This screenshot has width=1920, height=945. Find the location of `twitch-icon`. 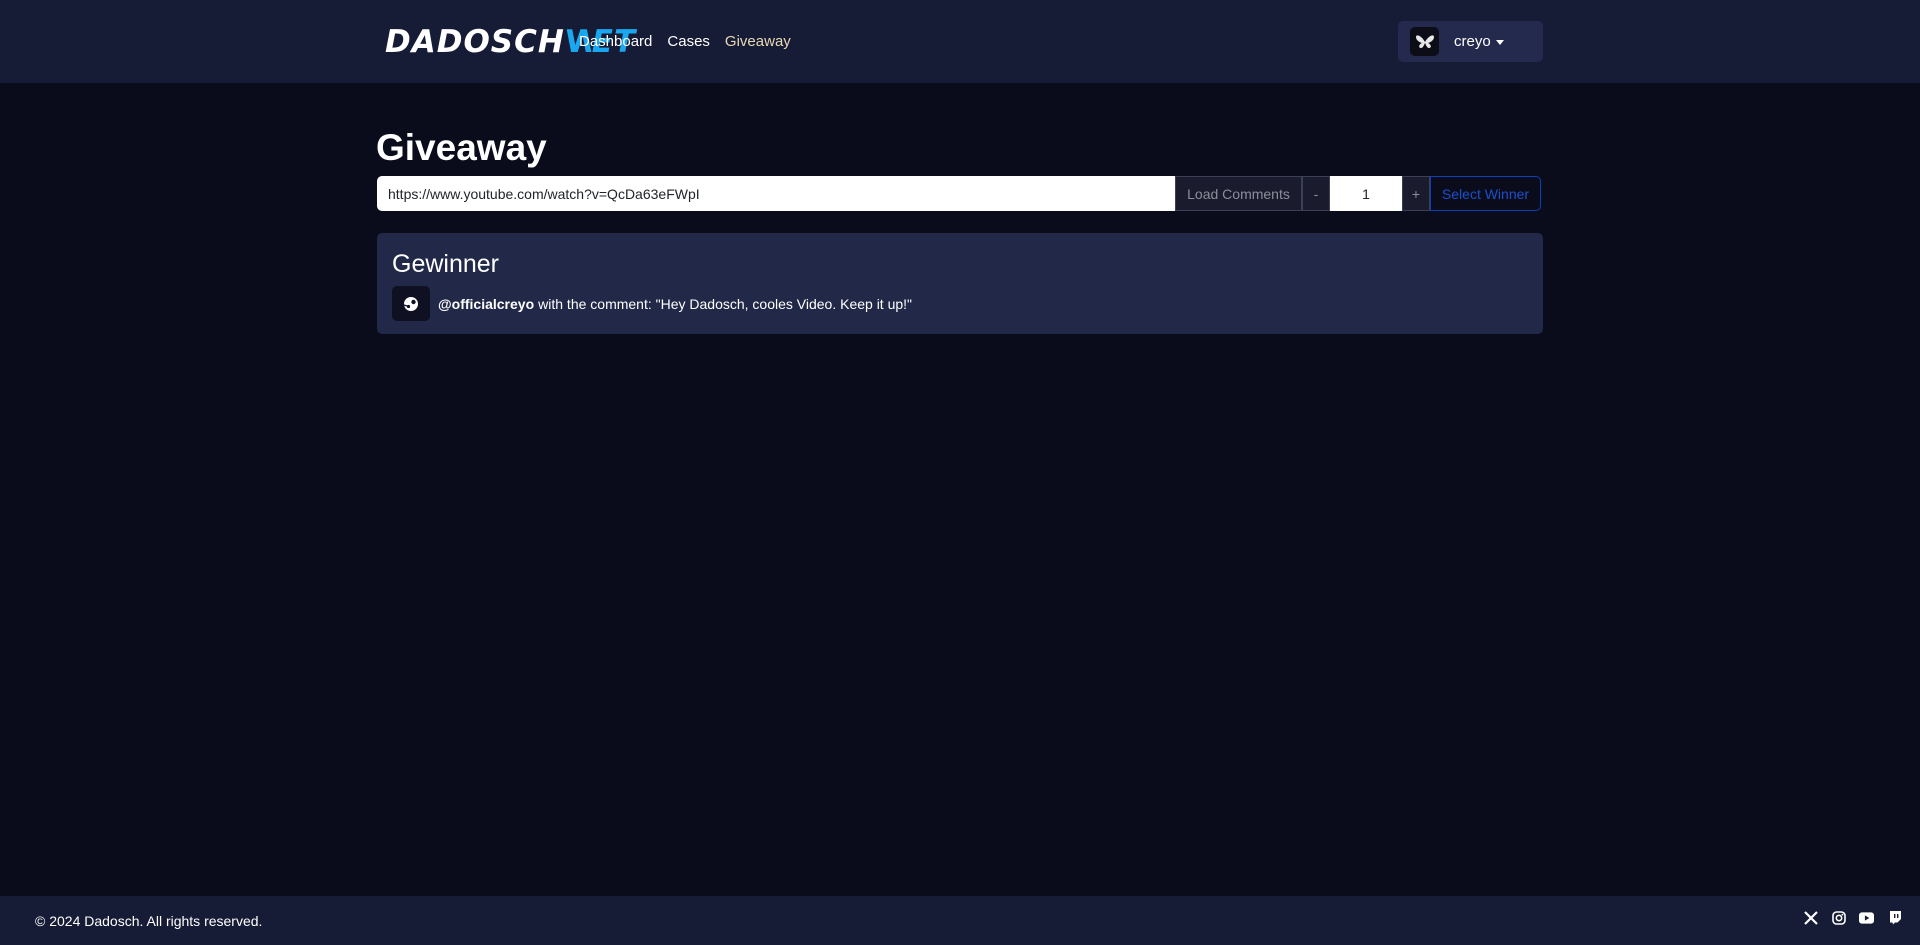

twitch-icon is located at coordinates (1894, 917).